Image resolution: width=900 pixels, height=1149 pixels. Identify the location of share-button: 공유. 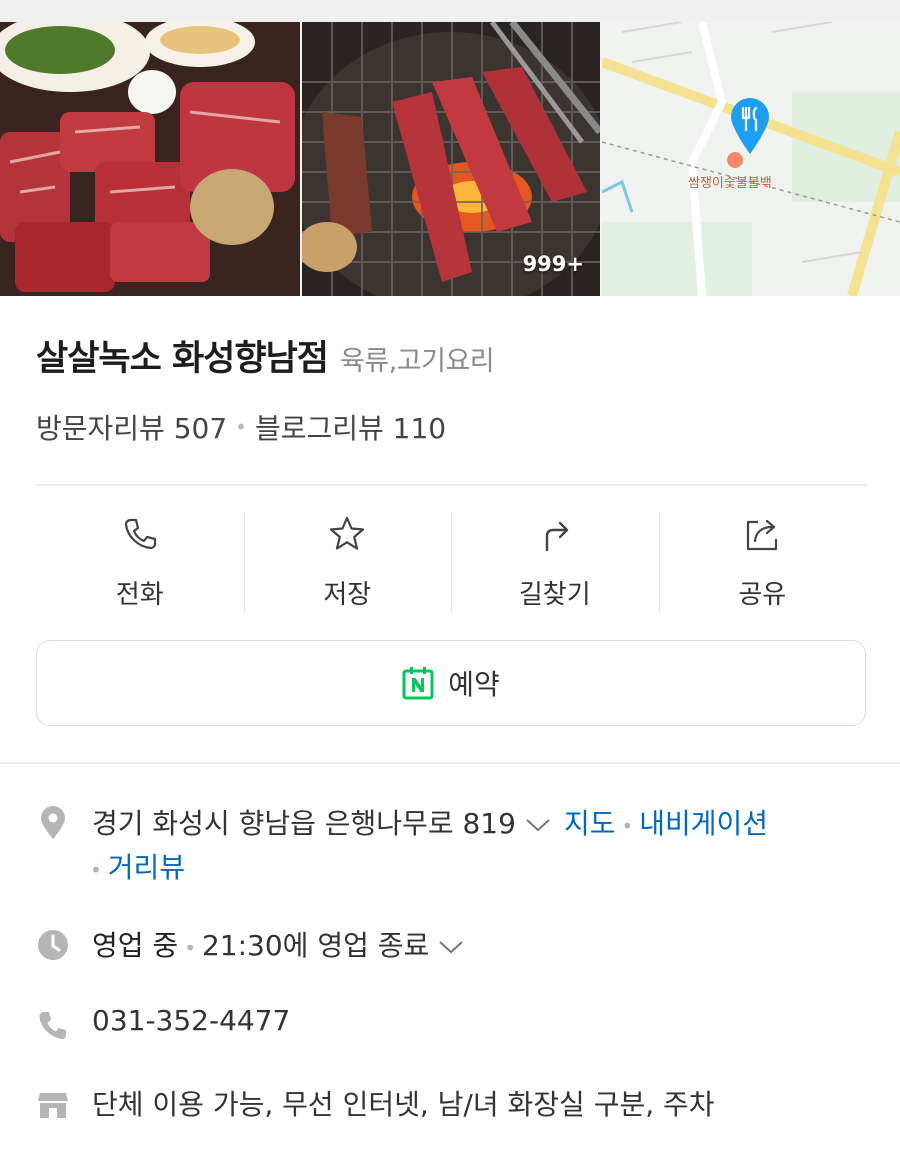
(762, 562).